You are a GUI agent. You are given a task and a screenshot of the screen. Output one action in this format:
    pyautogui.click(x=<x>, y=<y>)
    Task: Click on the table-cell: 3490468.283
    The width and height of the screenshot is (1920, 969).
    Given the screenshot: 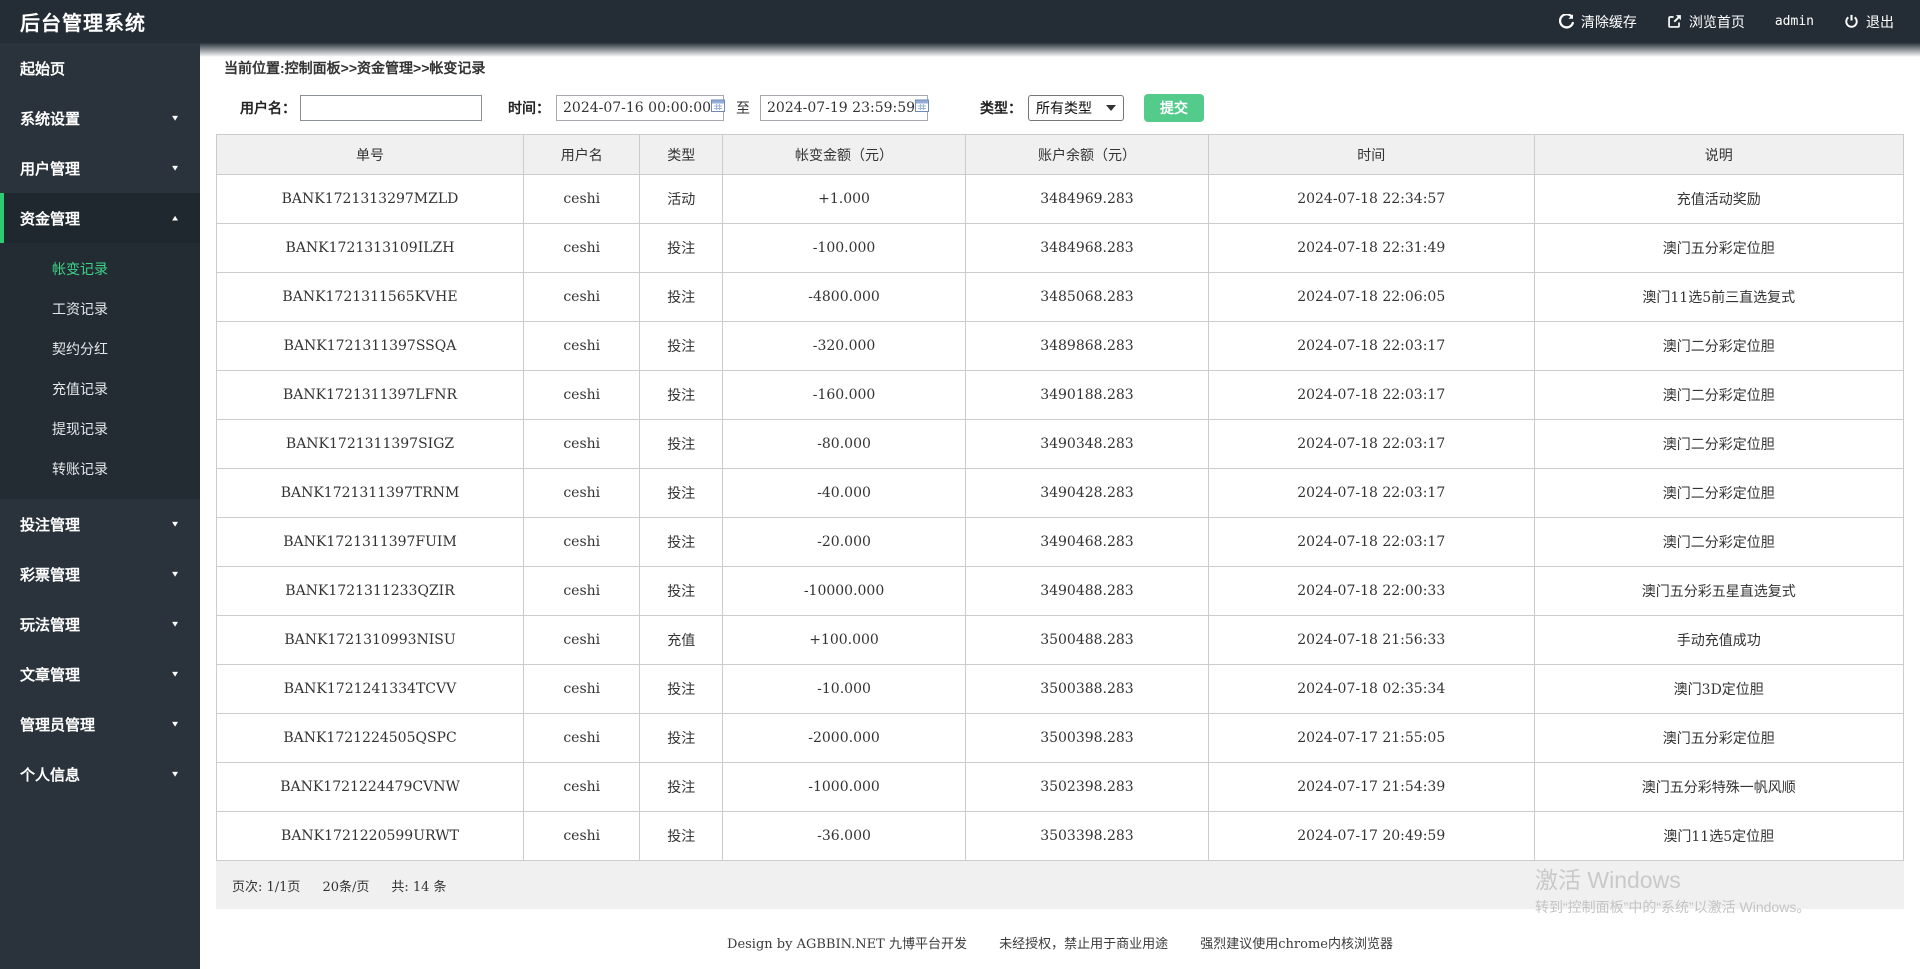 What is the action you would take?
    pyautogui.click(x=1087, y=542)
    